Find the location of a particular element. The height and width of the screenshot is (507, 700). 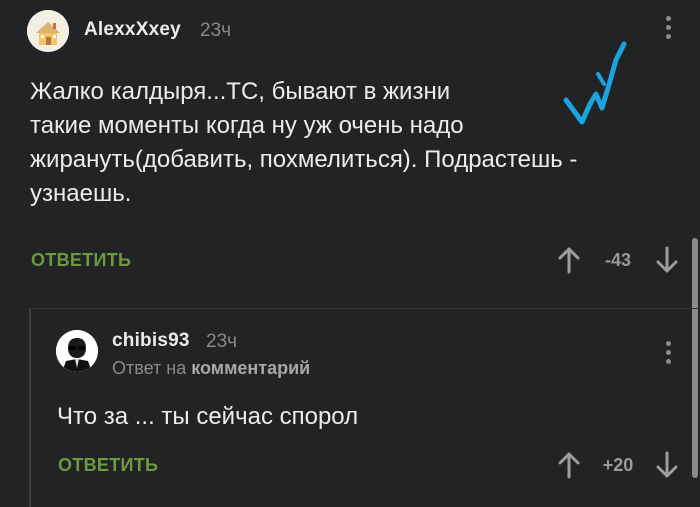

thread-line is located at coordinates (30, 407).